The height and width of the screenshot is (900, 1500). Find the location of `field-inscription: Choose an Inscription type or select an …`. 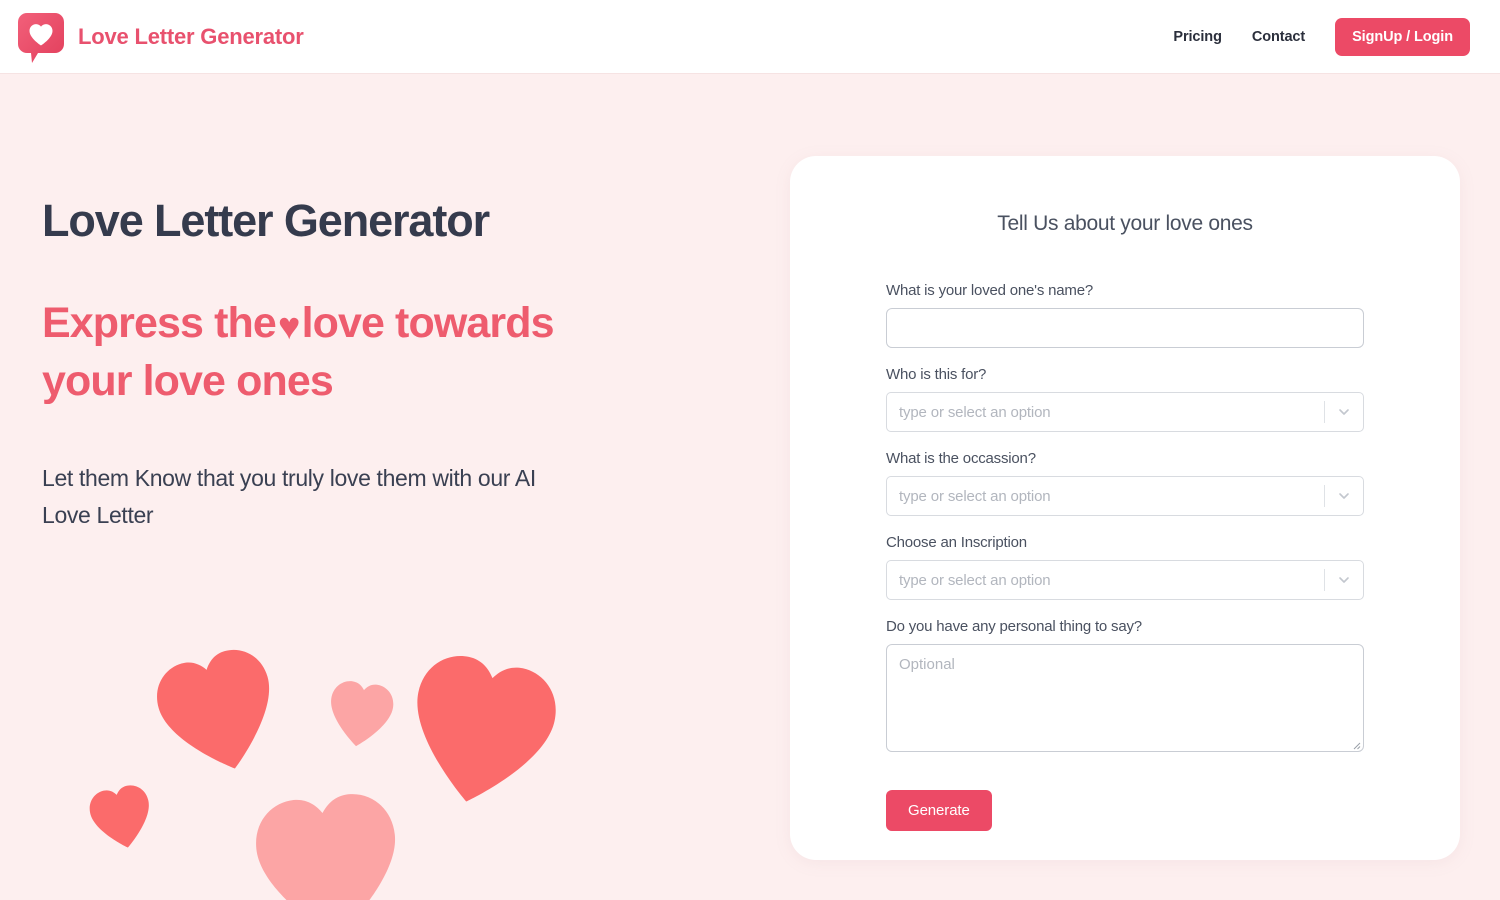

field-inscription: Choose an Inscription type or select an … is located at coordinates (1125, 567).